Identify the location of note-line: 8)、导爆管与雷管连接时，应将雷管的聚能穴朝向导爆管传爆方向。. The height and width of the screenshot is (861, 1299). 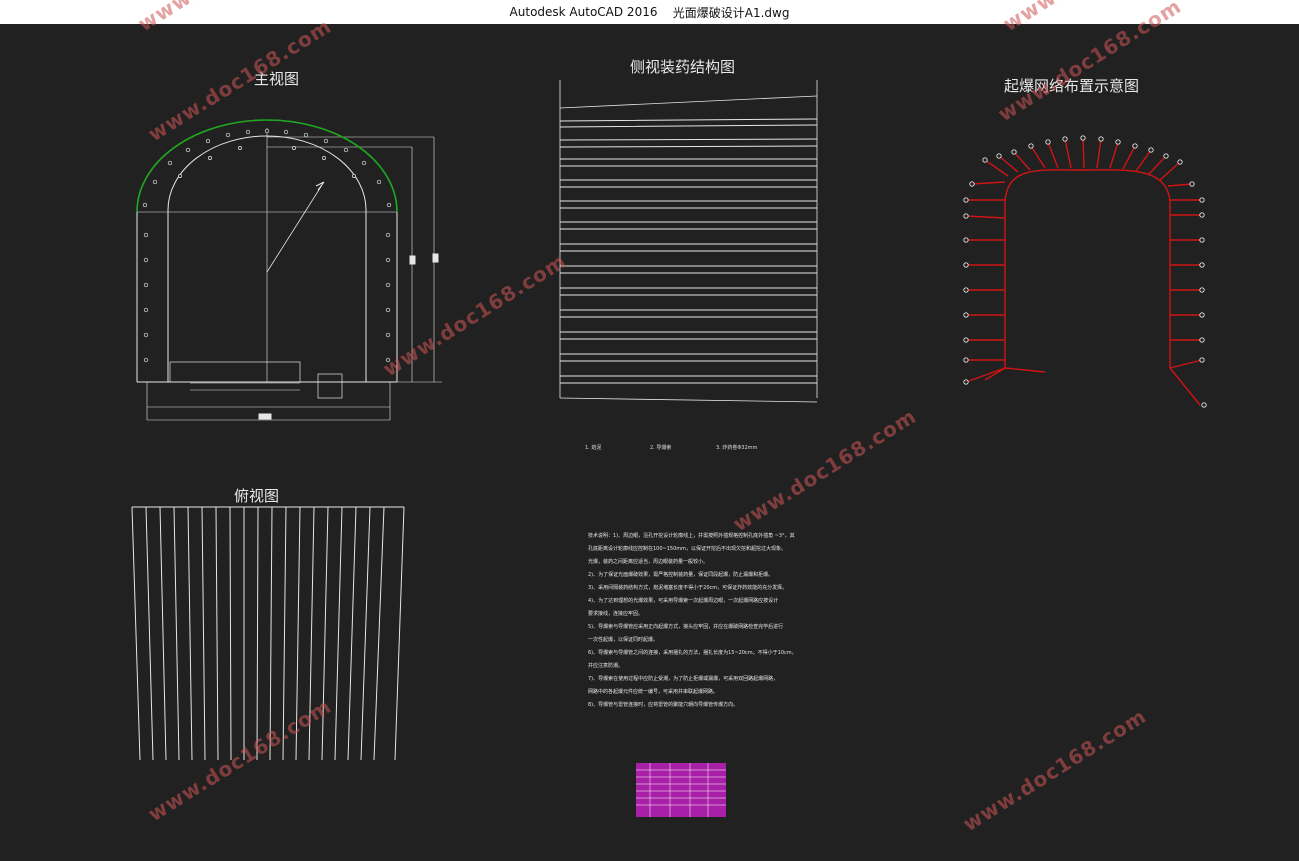
(663, 705).